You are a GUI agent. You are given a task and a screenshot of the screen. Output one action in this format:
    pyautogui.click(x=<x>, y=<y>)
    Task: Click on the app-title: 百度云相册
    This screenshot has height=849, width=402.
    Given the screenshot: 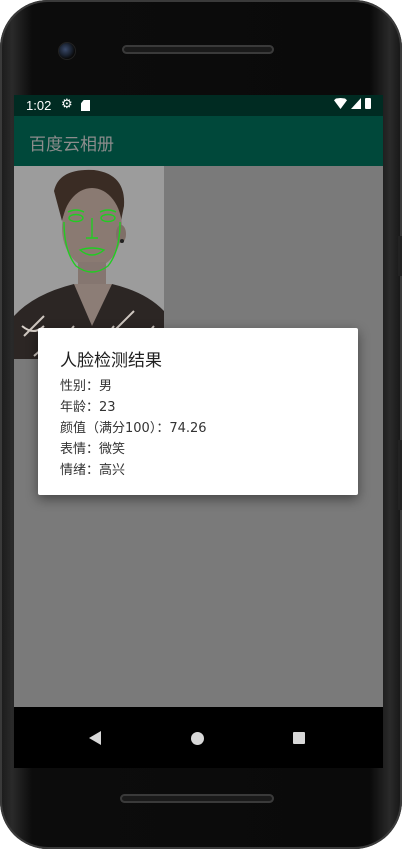 What is the action you would take?
    pyautogui.click(x=71, y=145)
    